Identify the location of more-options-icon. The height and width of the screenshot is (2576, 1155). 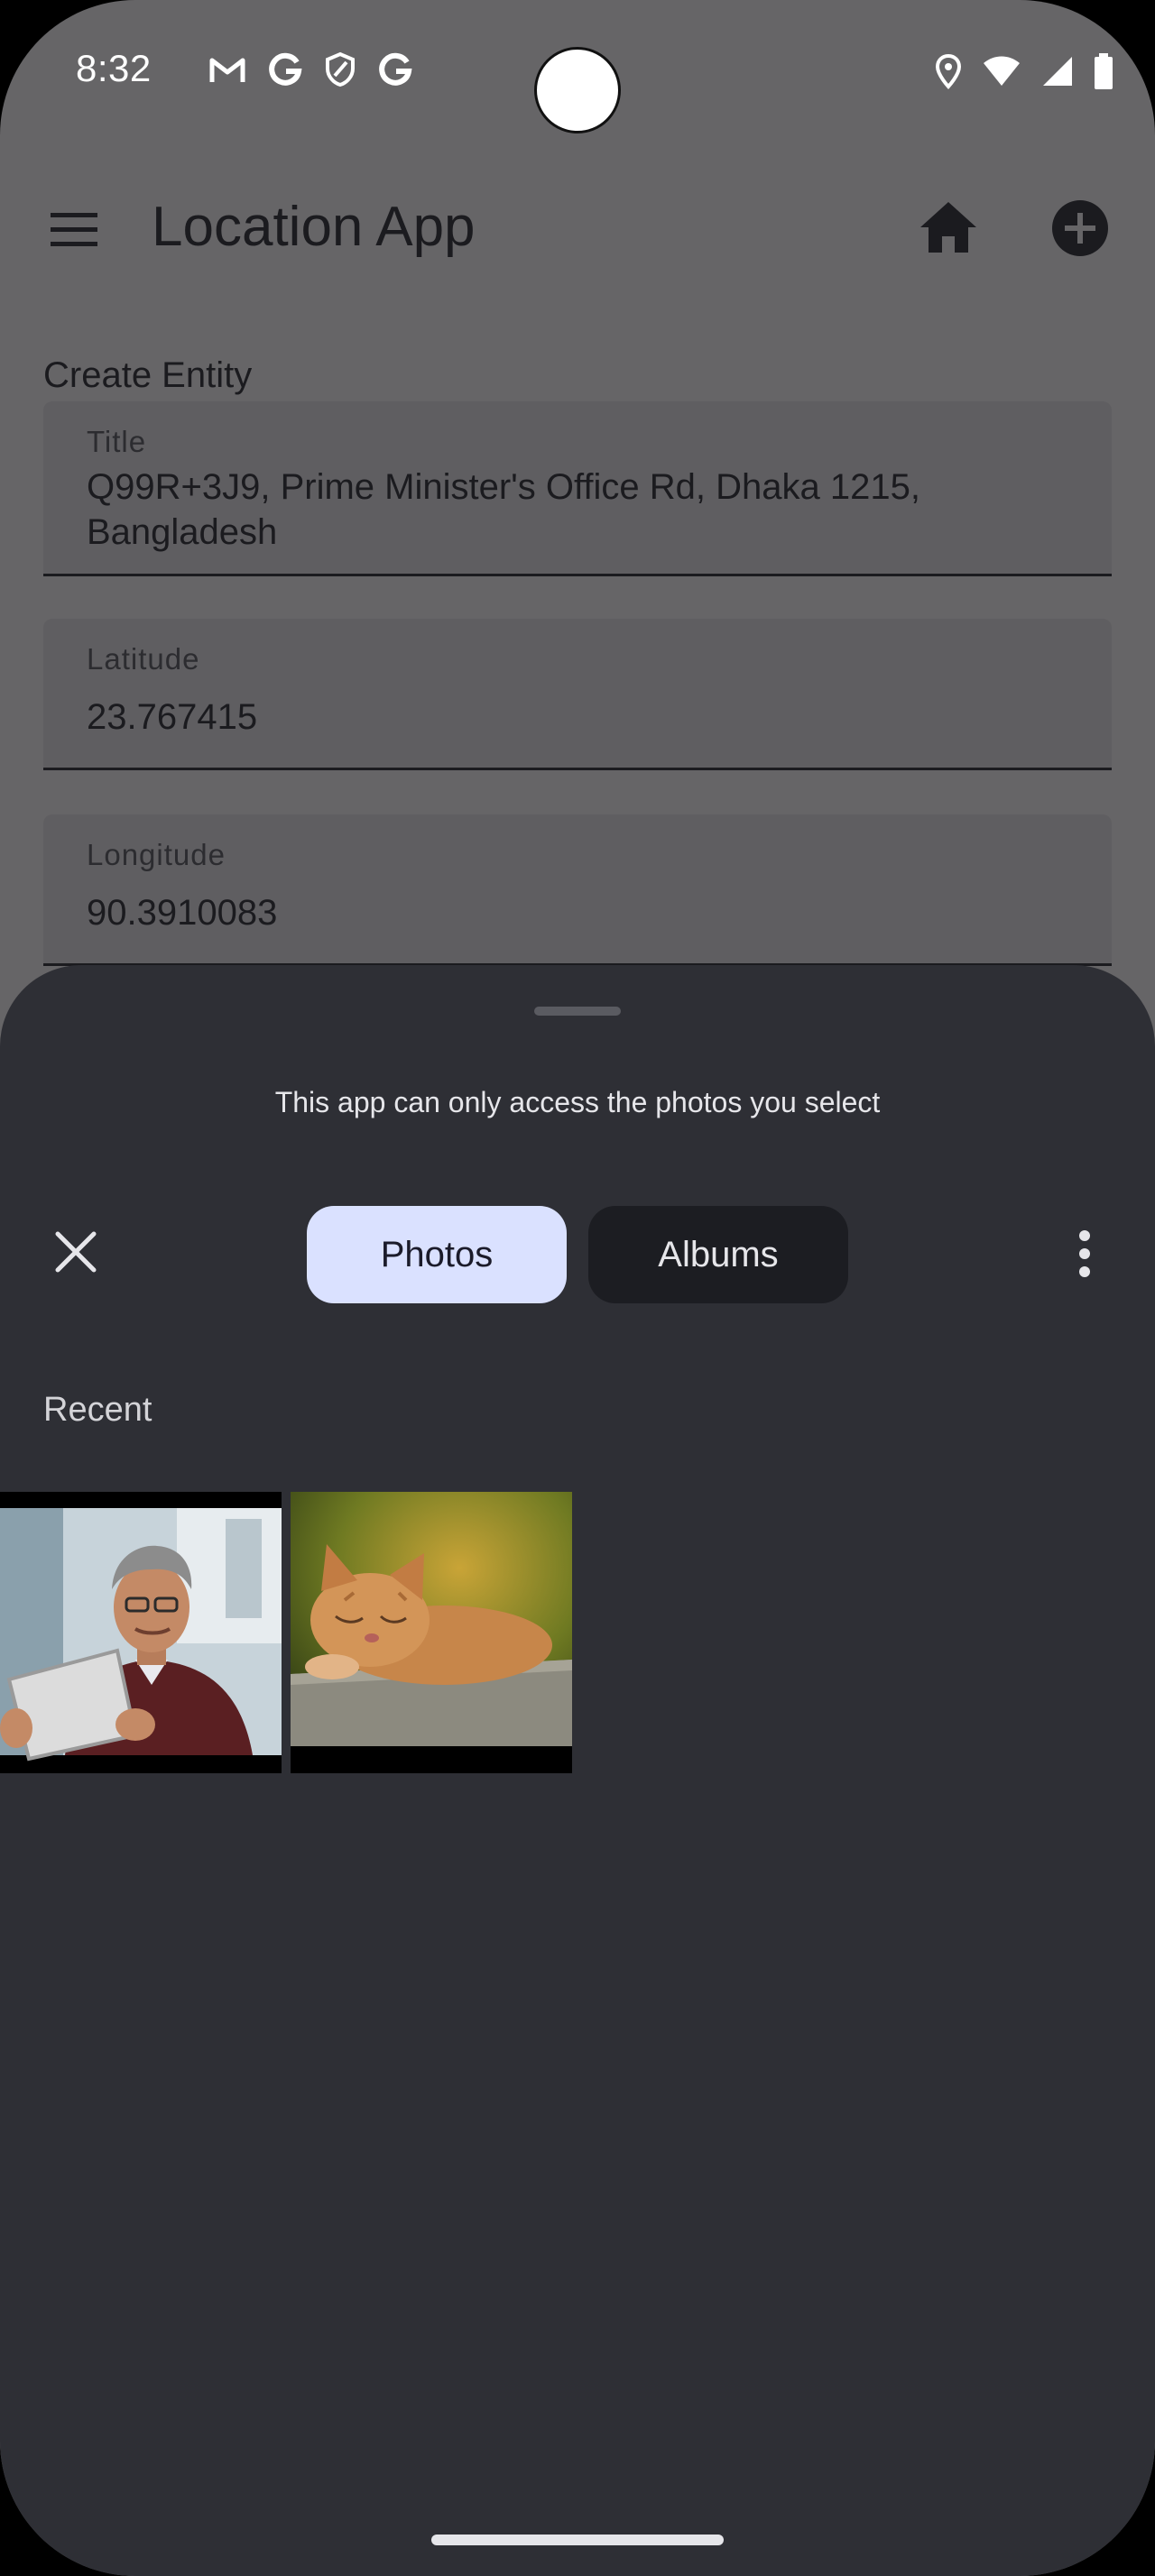
(1084, 1253).